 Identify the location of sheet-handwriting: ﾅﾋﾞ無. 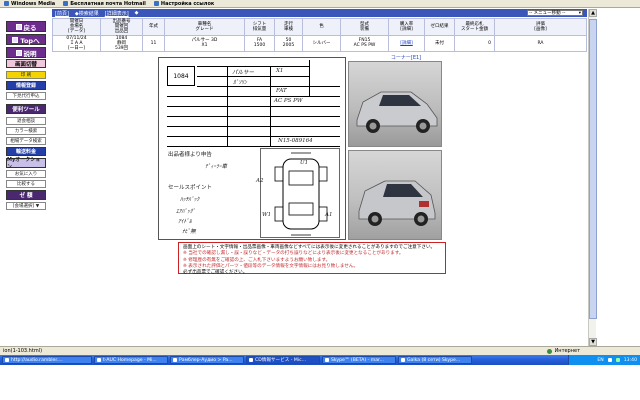
(189, 232).